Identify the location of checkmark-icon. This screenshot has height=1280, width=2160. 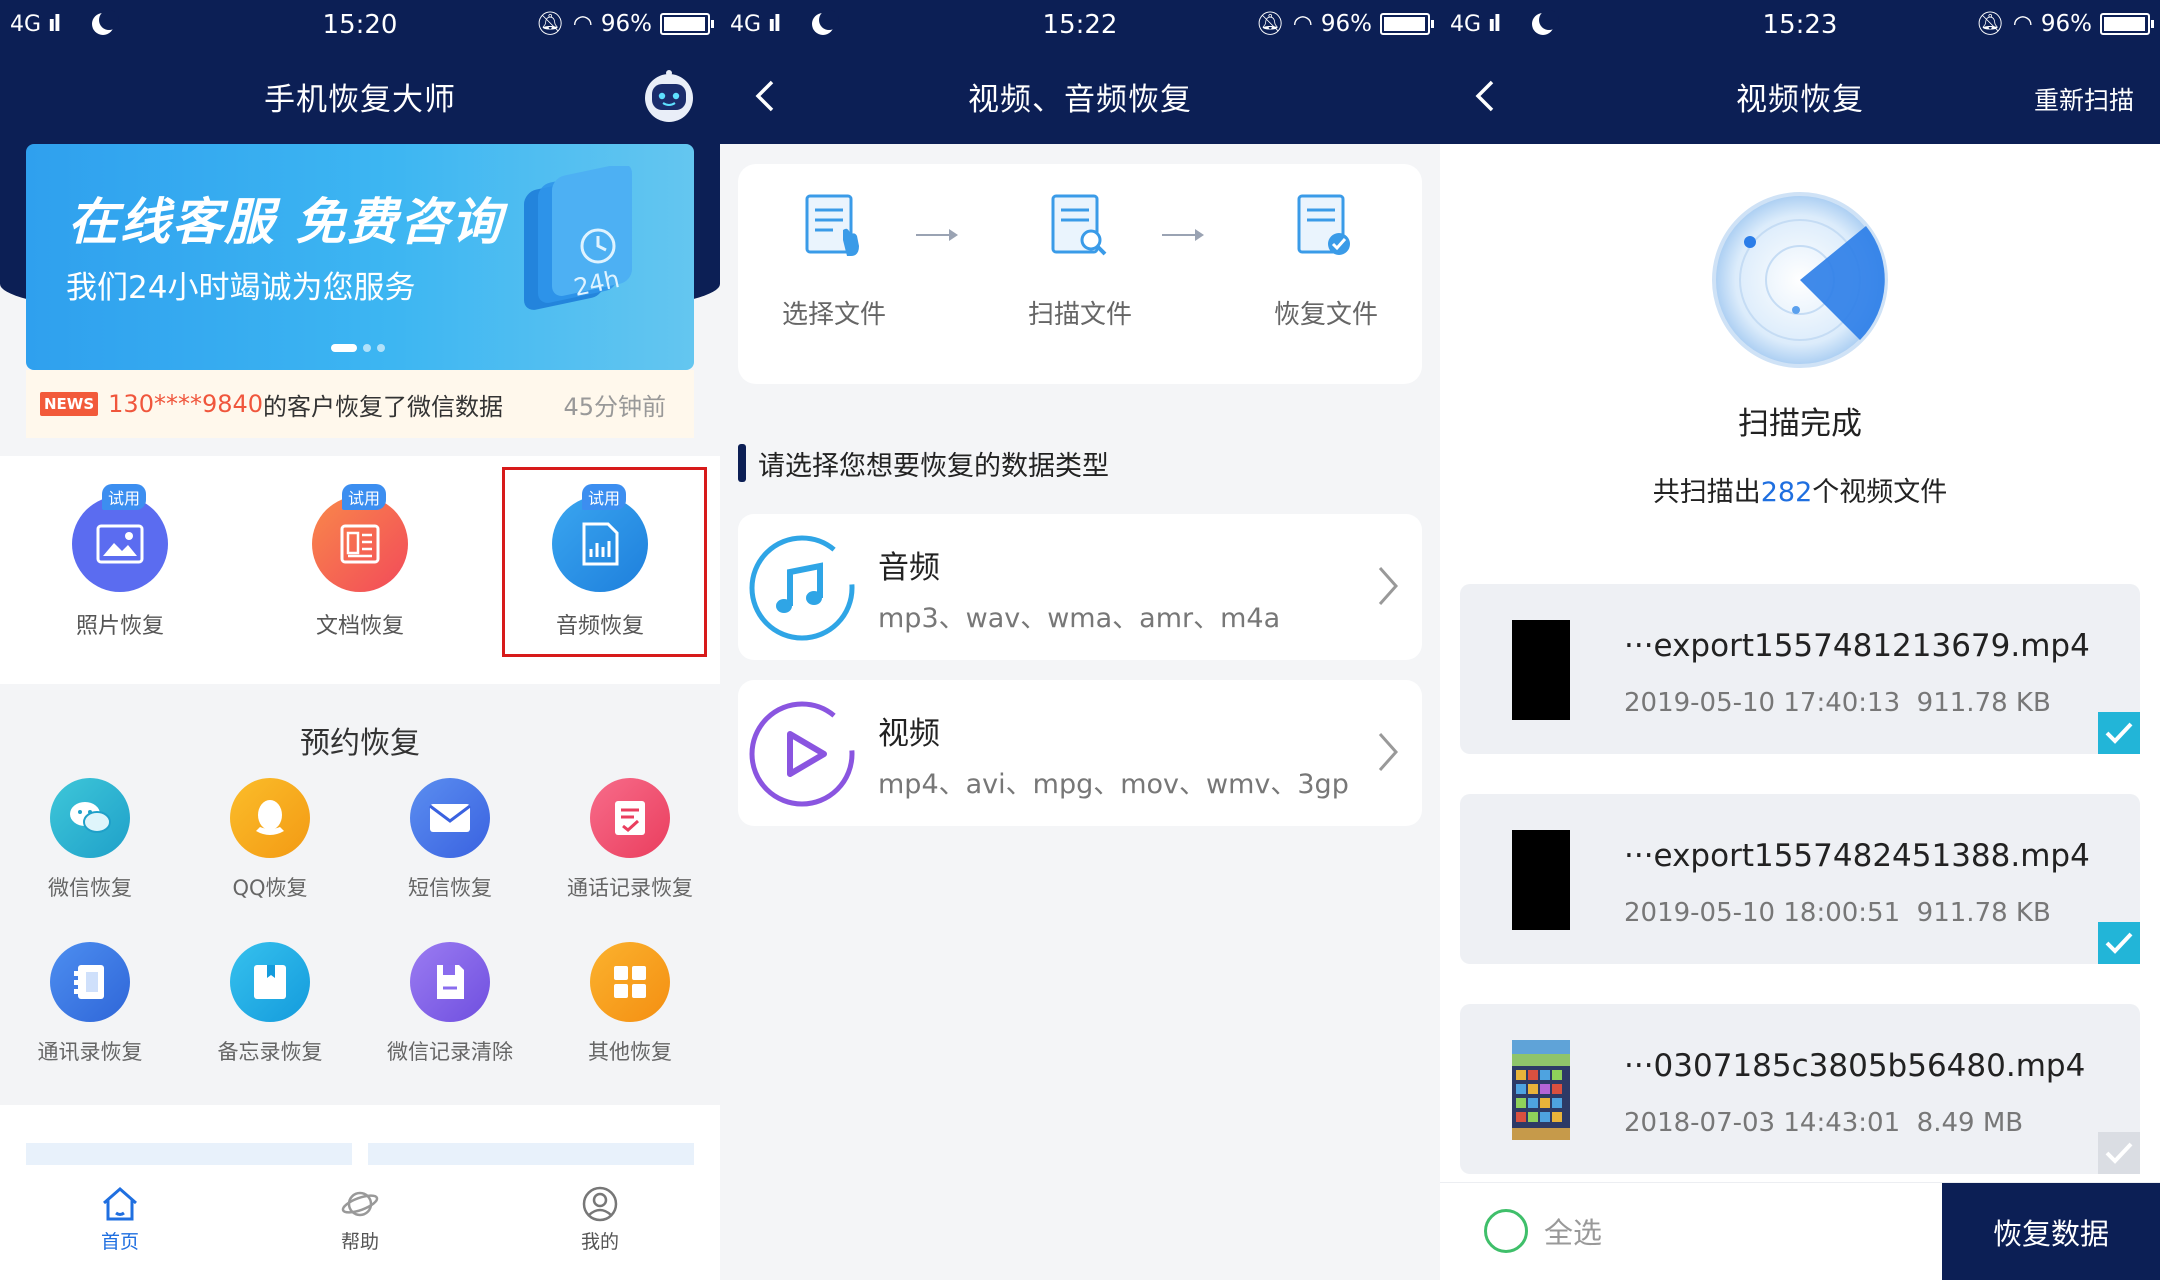
(2119, 943).